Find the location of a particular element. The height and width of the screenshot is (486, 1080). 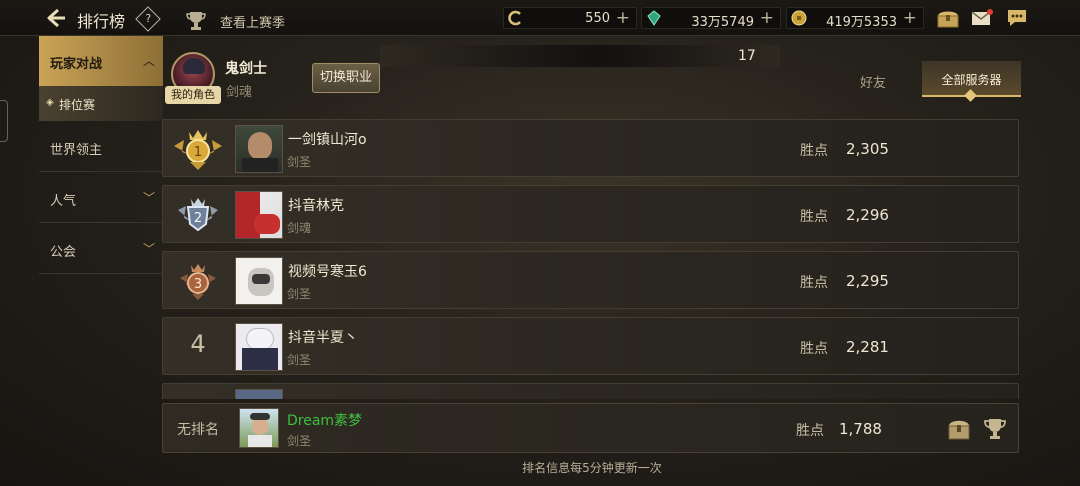

points-value: 2,305 is located at coordinates (867, 149).